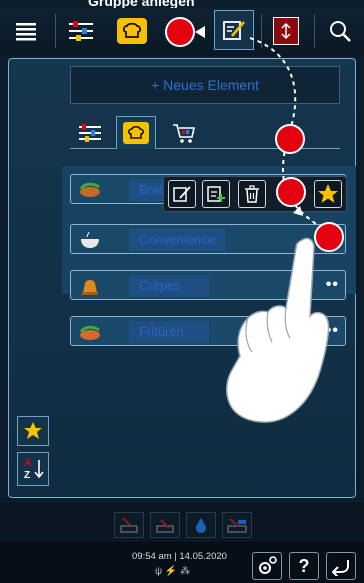 The image size is (364, 583). I want to click on arrow-in-icon, so click(129, 525).